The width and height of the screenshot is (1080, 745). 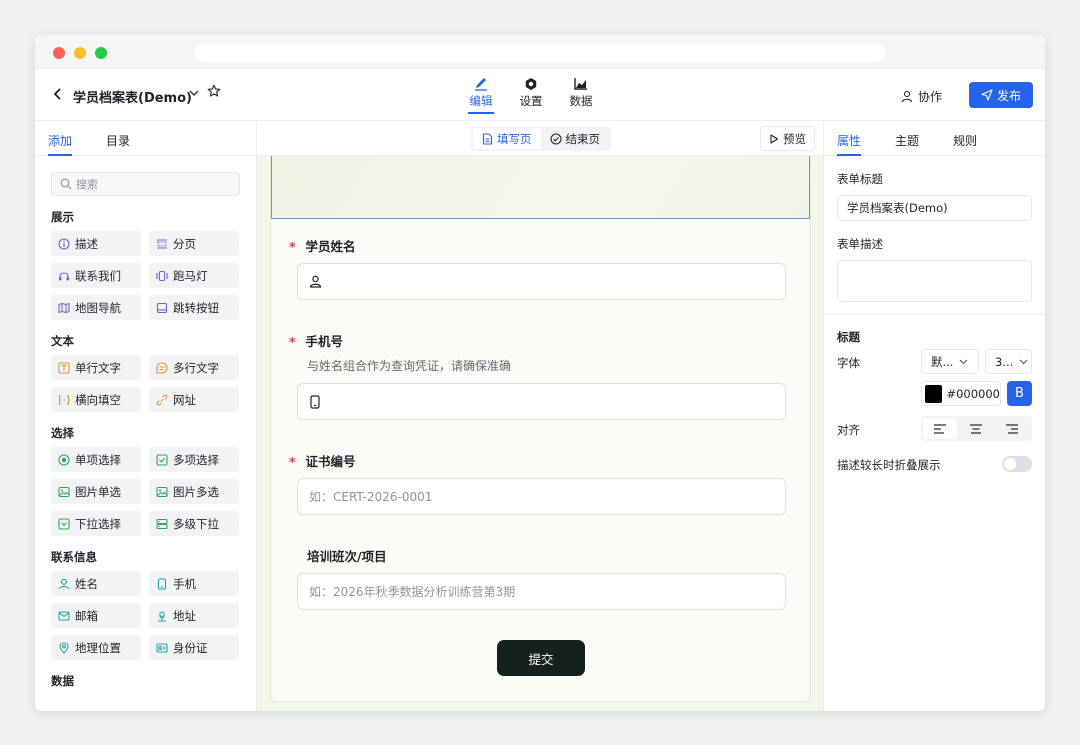 What do you see at coordinates (961, 393) in the screenshot?
I see `color-picker: #000000` at bounding box center [961, 393].